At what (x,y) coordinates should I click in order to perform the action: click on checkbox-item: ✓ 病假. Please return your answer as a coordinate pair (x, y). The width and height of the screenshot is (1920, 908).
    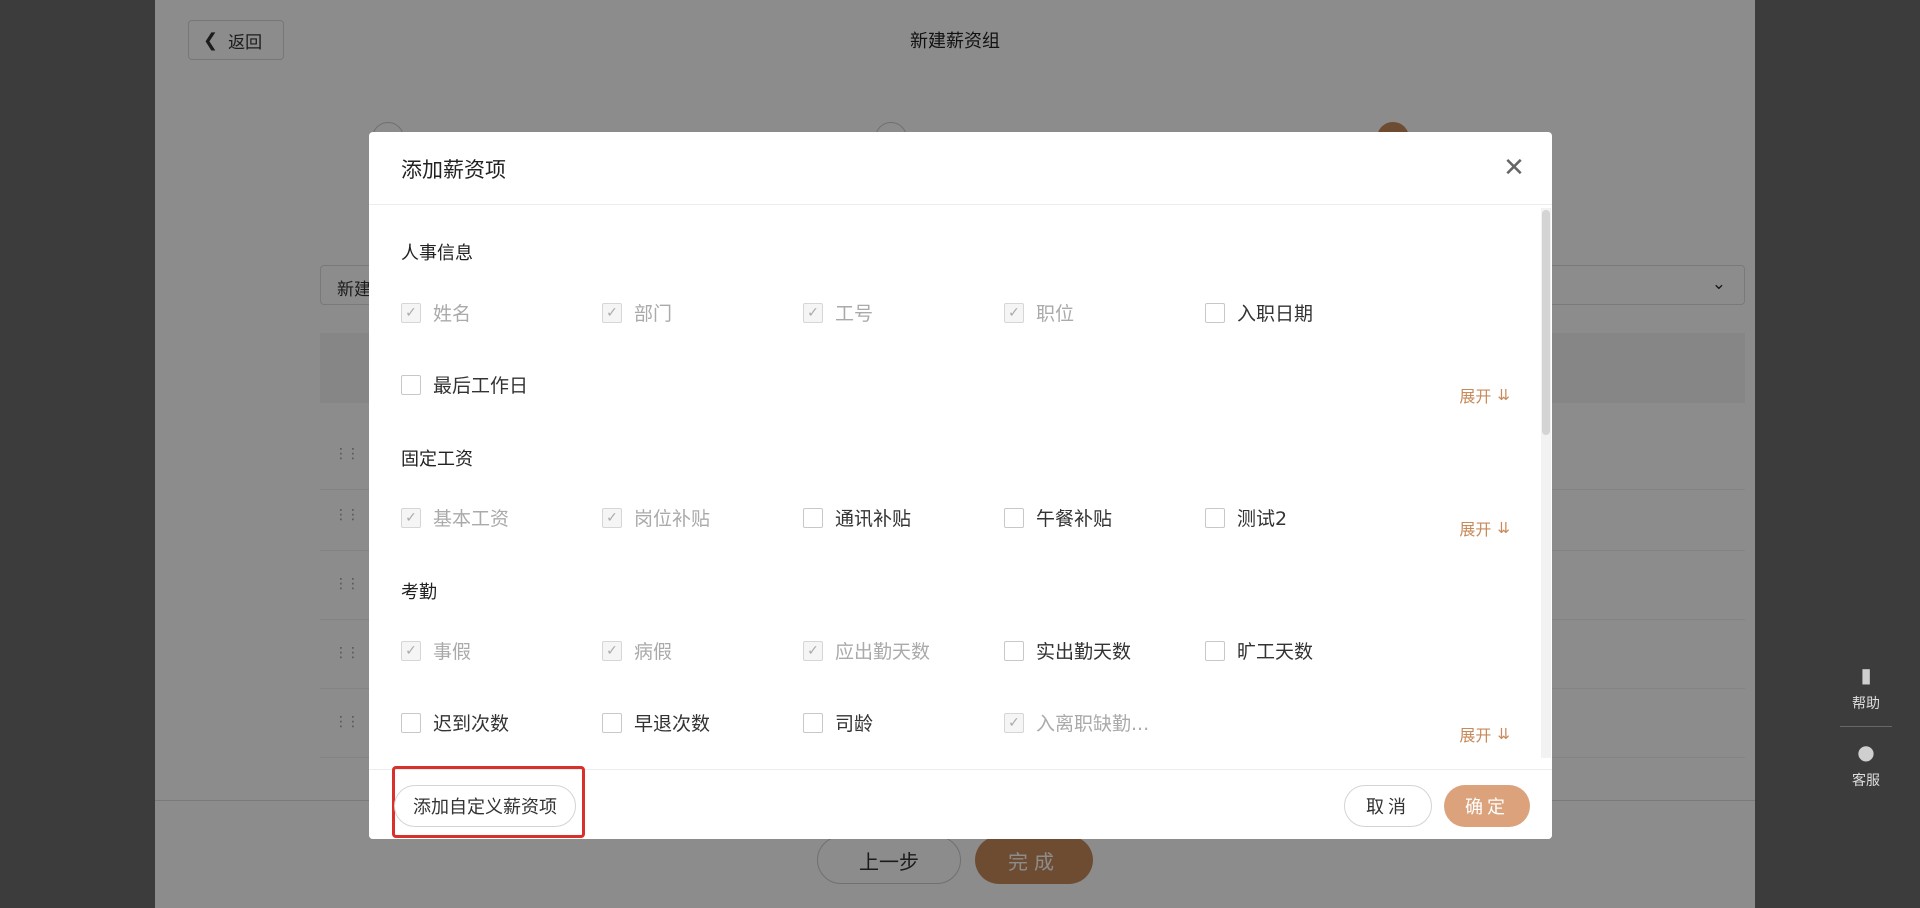
    Looking at the image, I should click on (637, 650).